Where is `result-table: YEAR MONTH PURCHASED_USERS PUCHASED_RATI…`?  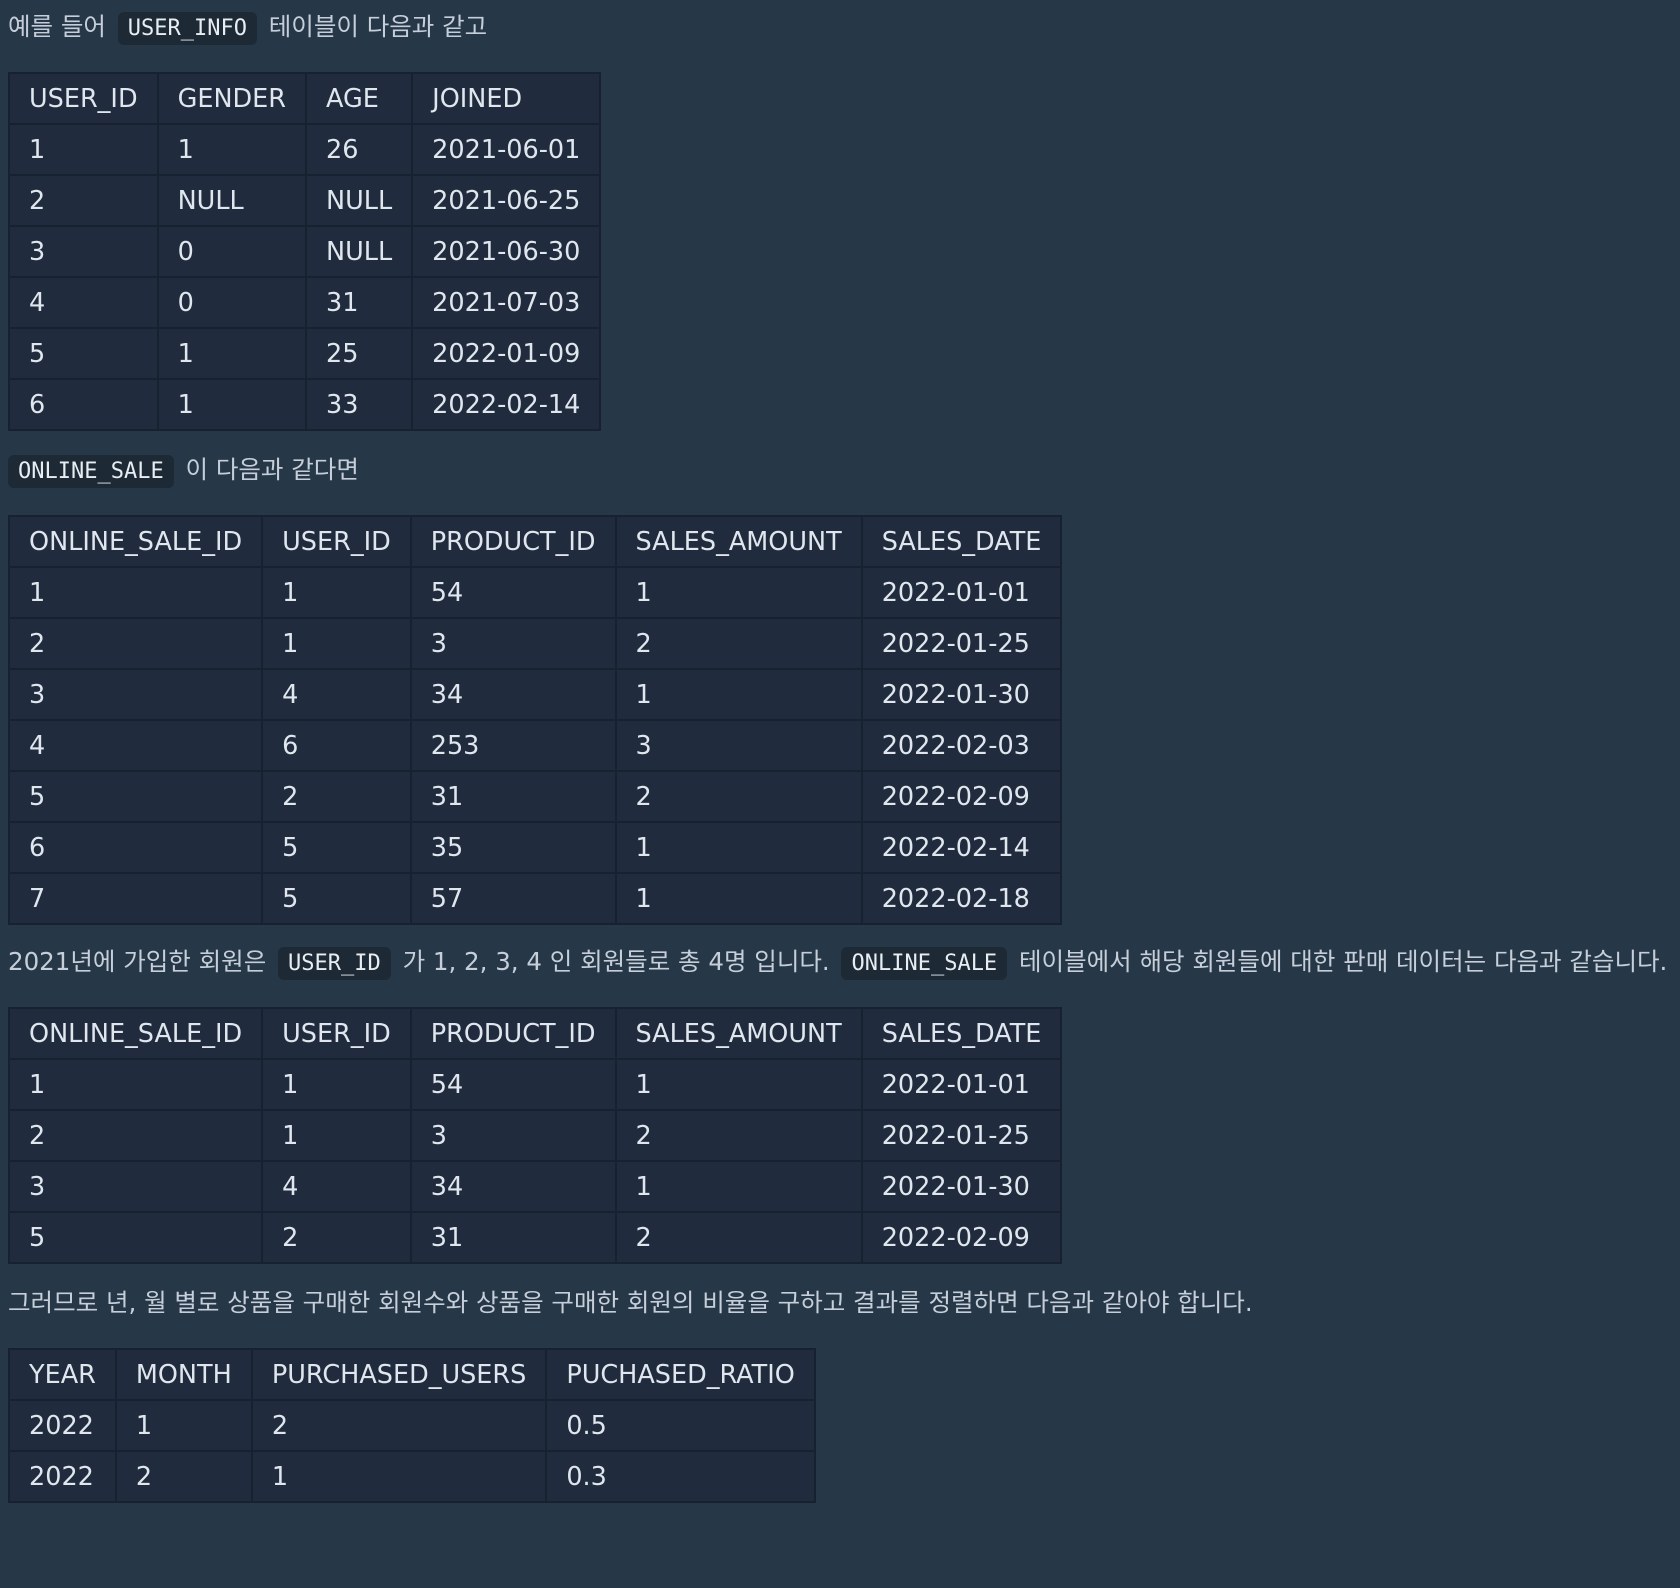
result-table: YEAR MONTH PURCHASED_USERS PUCHASED_RATI… is located at coordinates (412, 1425).